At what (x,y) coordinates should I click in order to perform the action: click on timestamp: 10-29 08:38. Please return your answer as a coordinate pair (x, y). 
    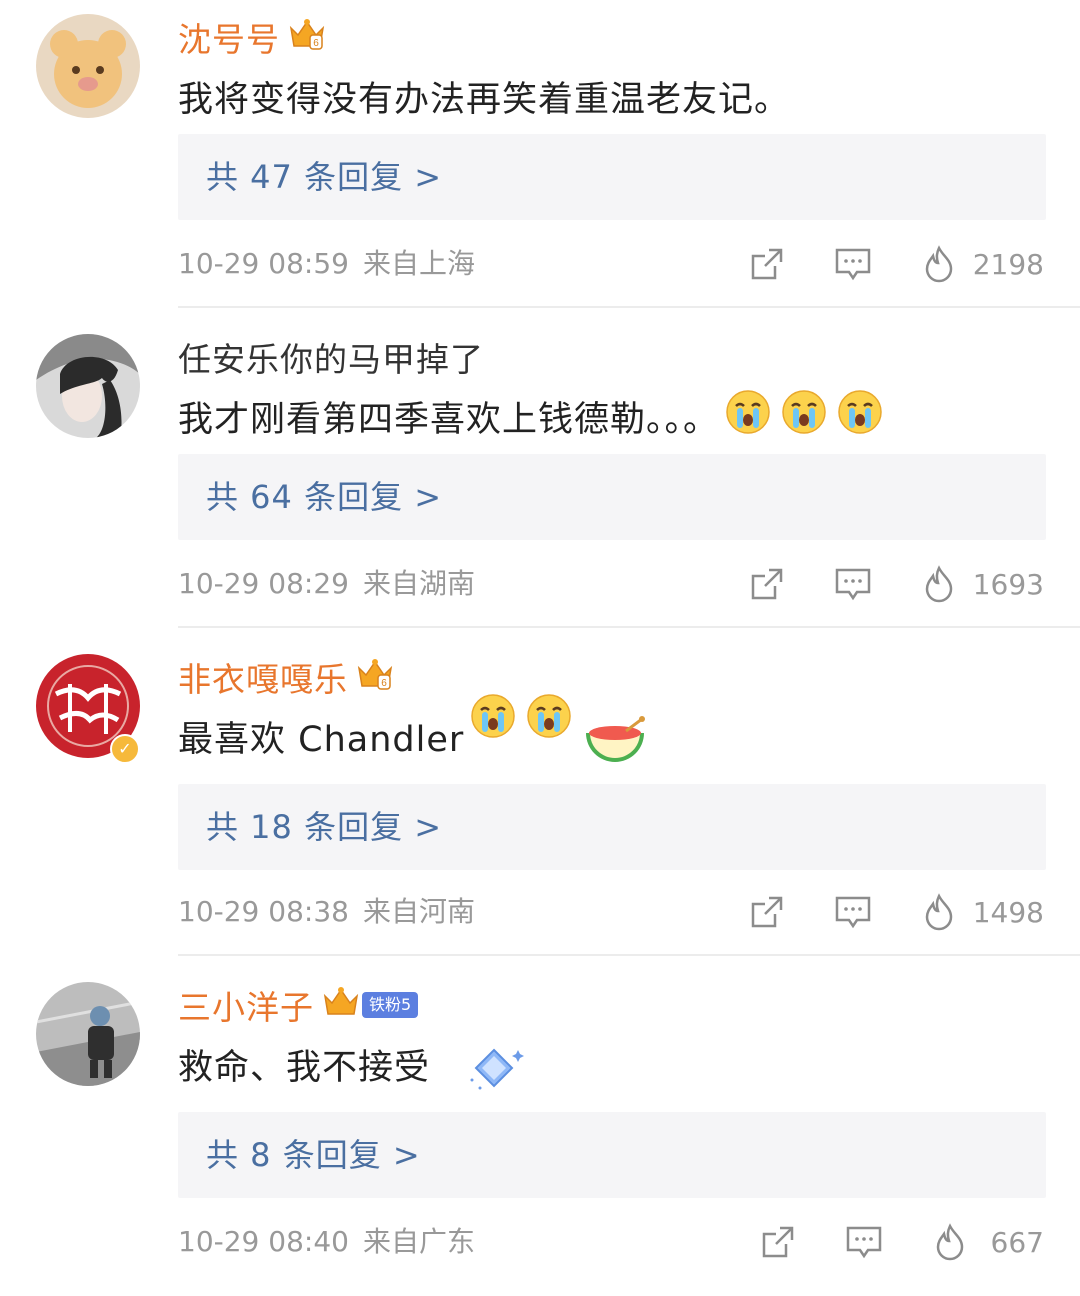
    Looking at the image, I should click on (263, 911).